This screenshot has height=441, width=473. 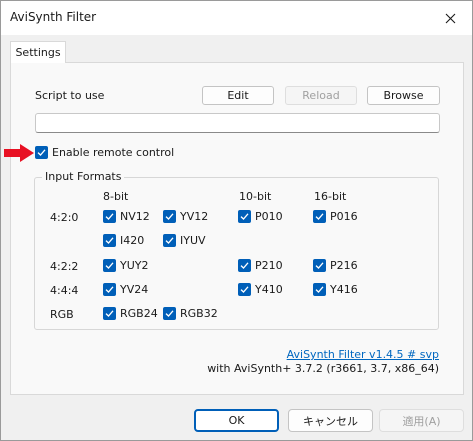 I want to click on format-label: Y410, so click(x=269, y=289).